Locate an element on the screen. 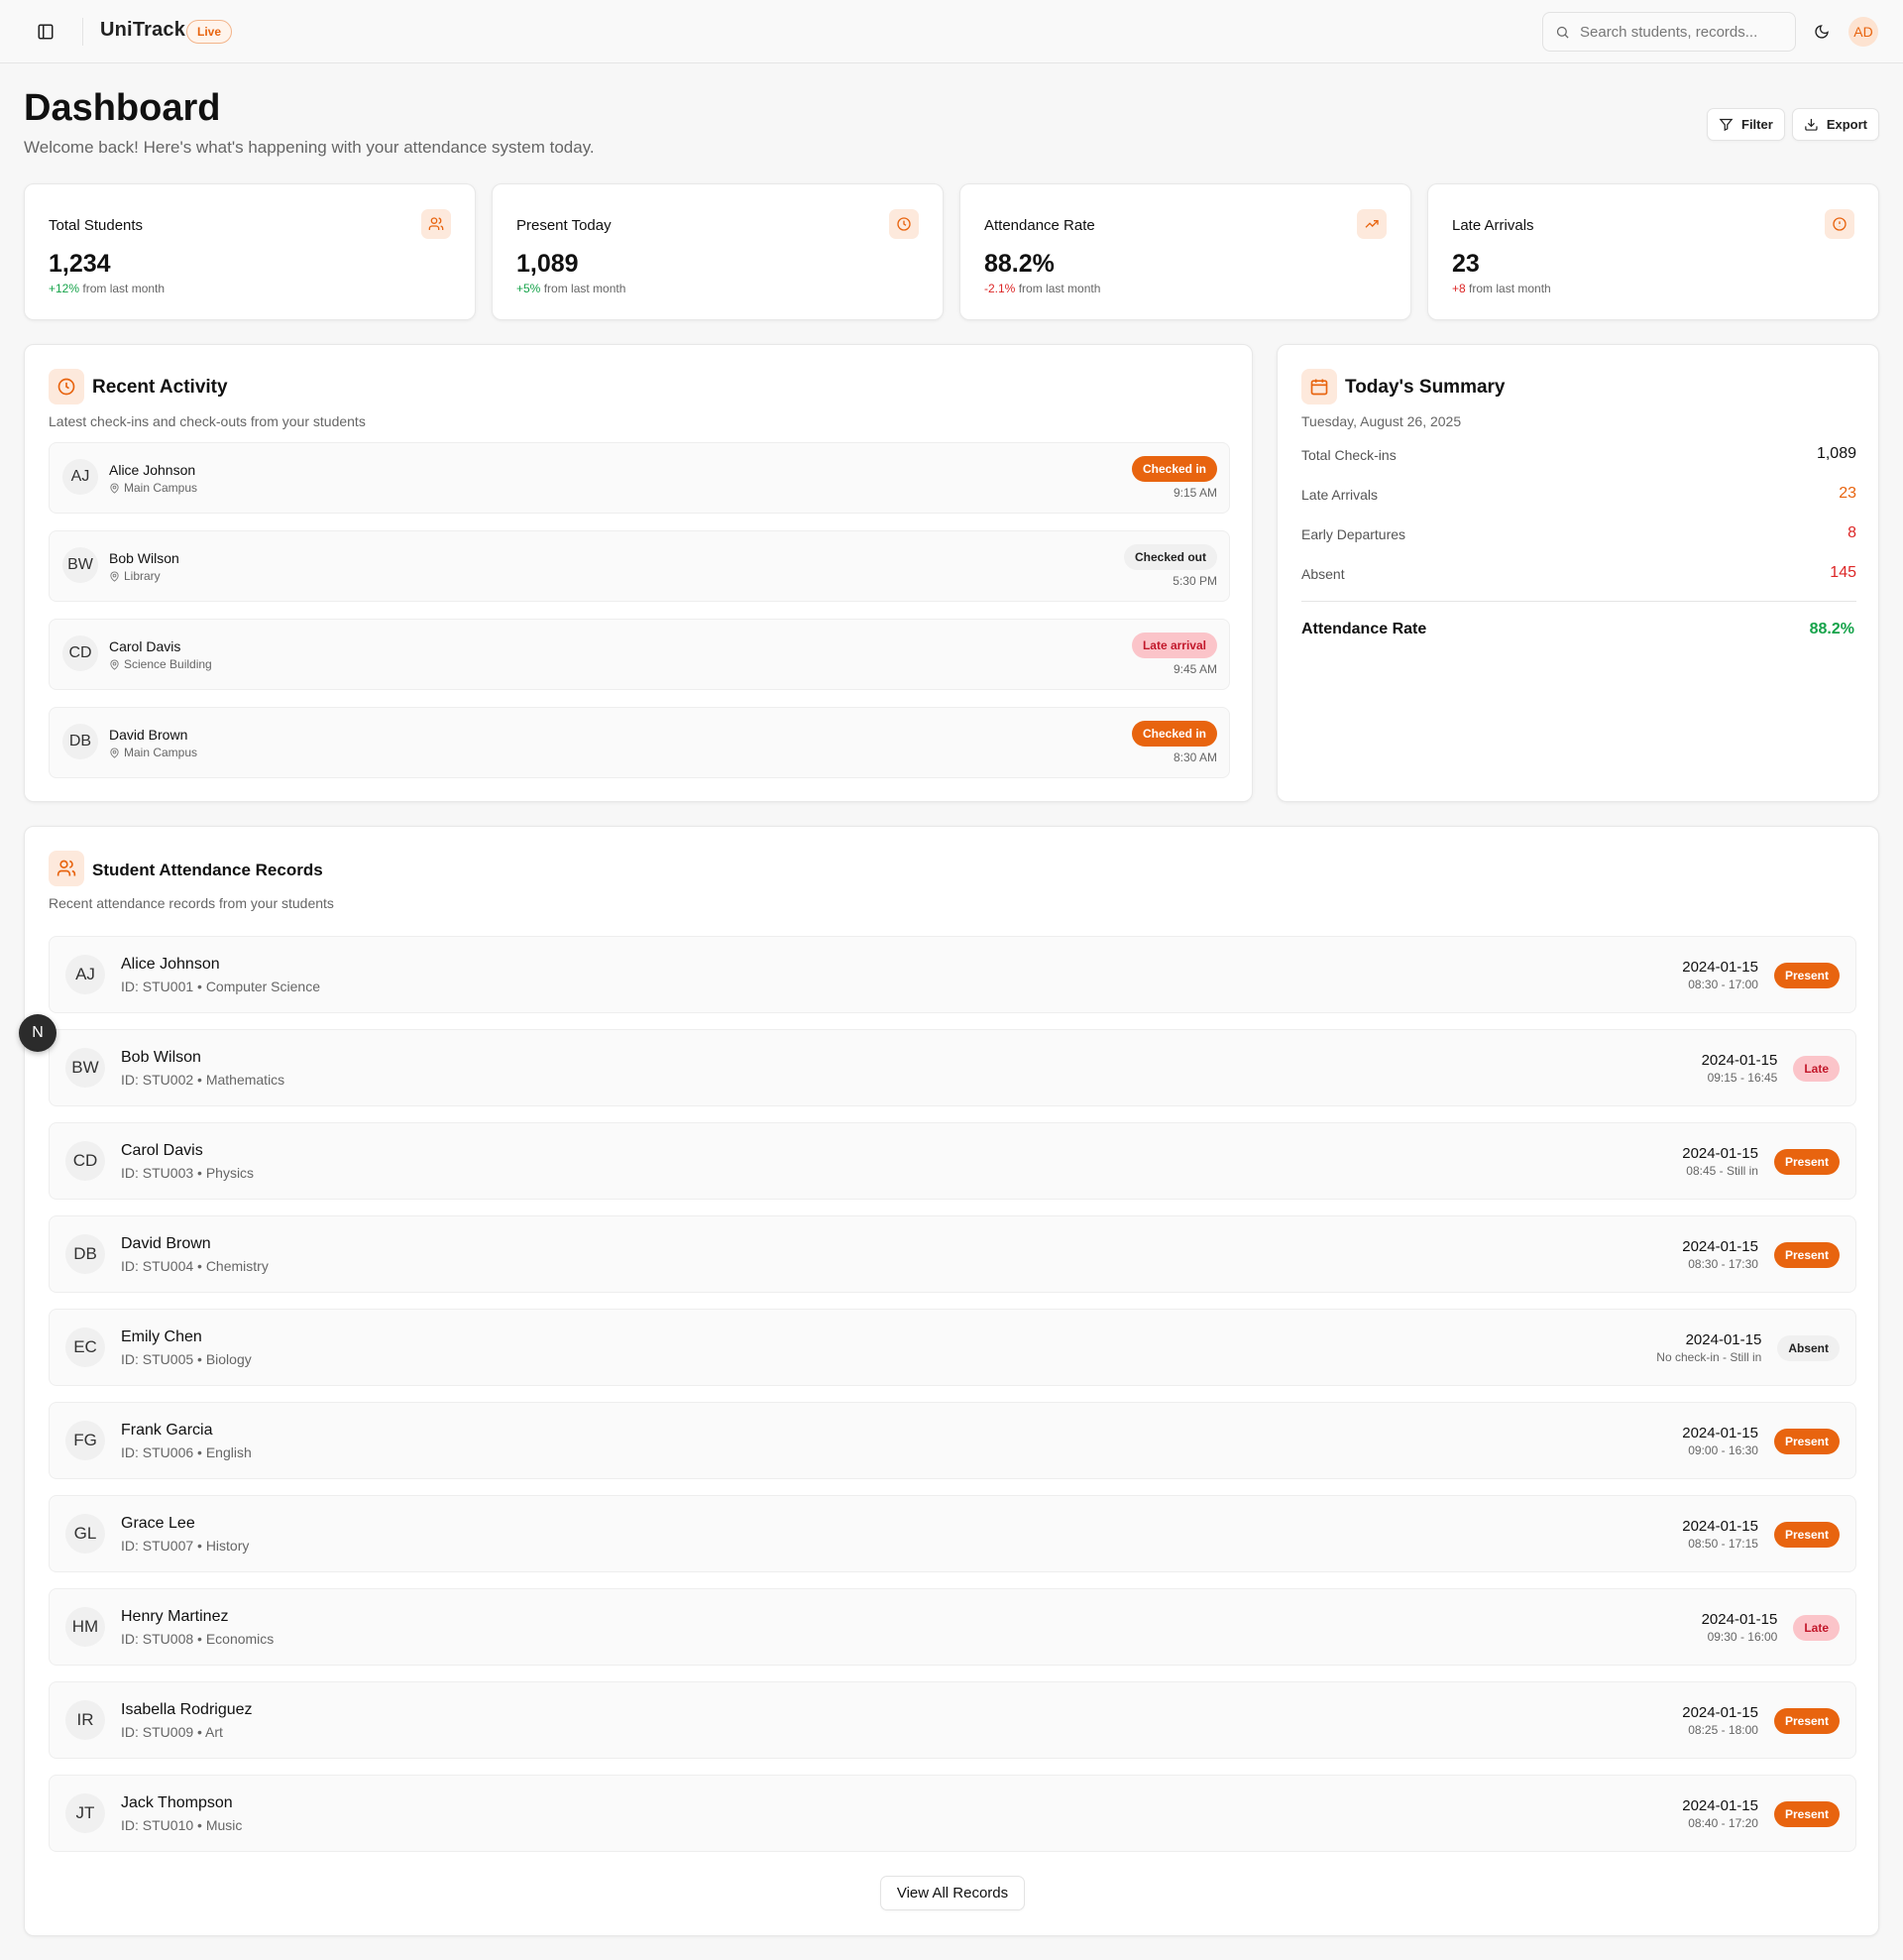 Image resolution: width=1903 pixels, height=1960 pixels. users-icon is located at coordinates (436, 224).